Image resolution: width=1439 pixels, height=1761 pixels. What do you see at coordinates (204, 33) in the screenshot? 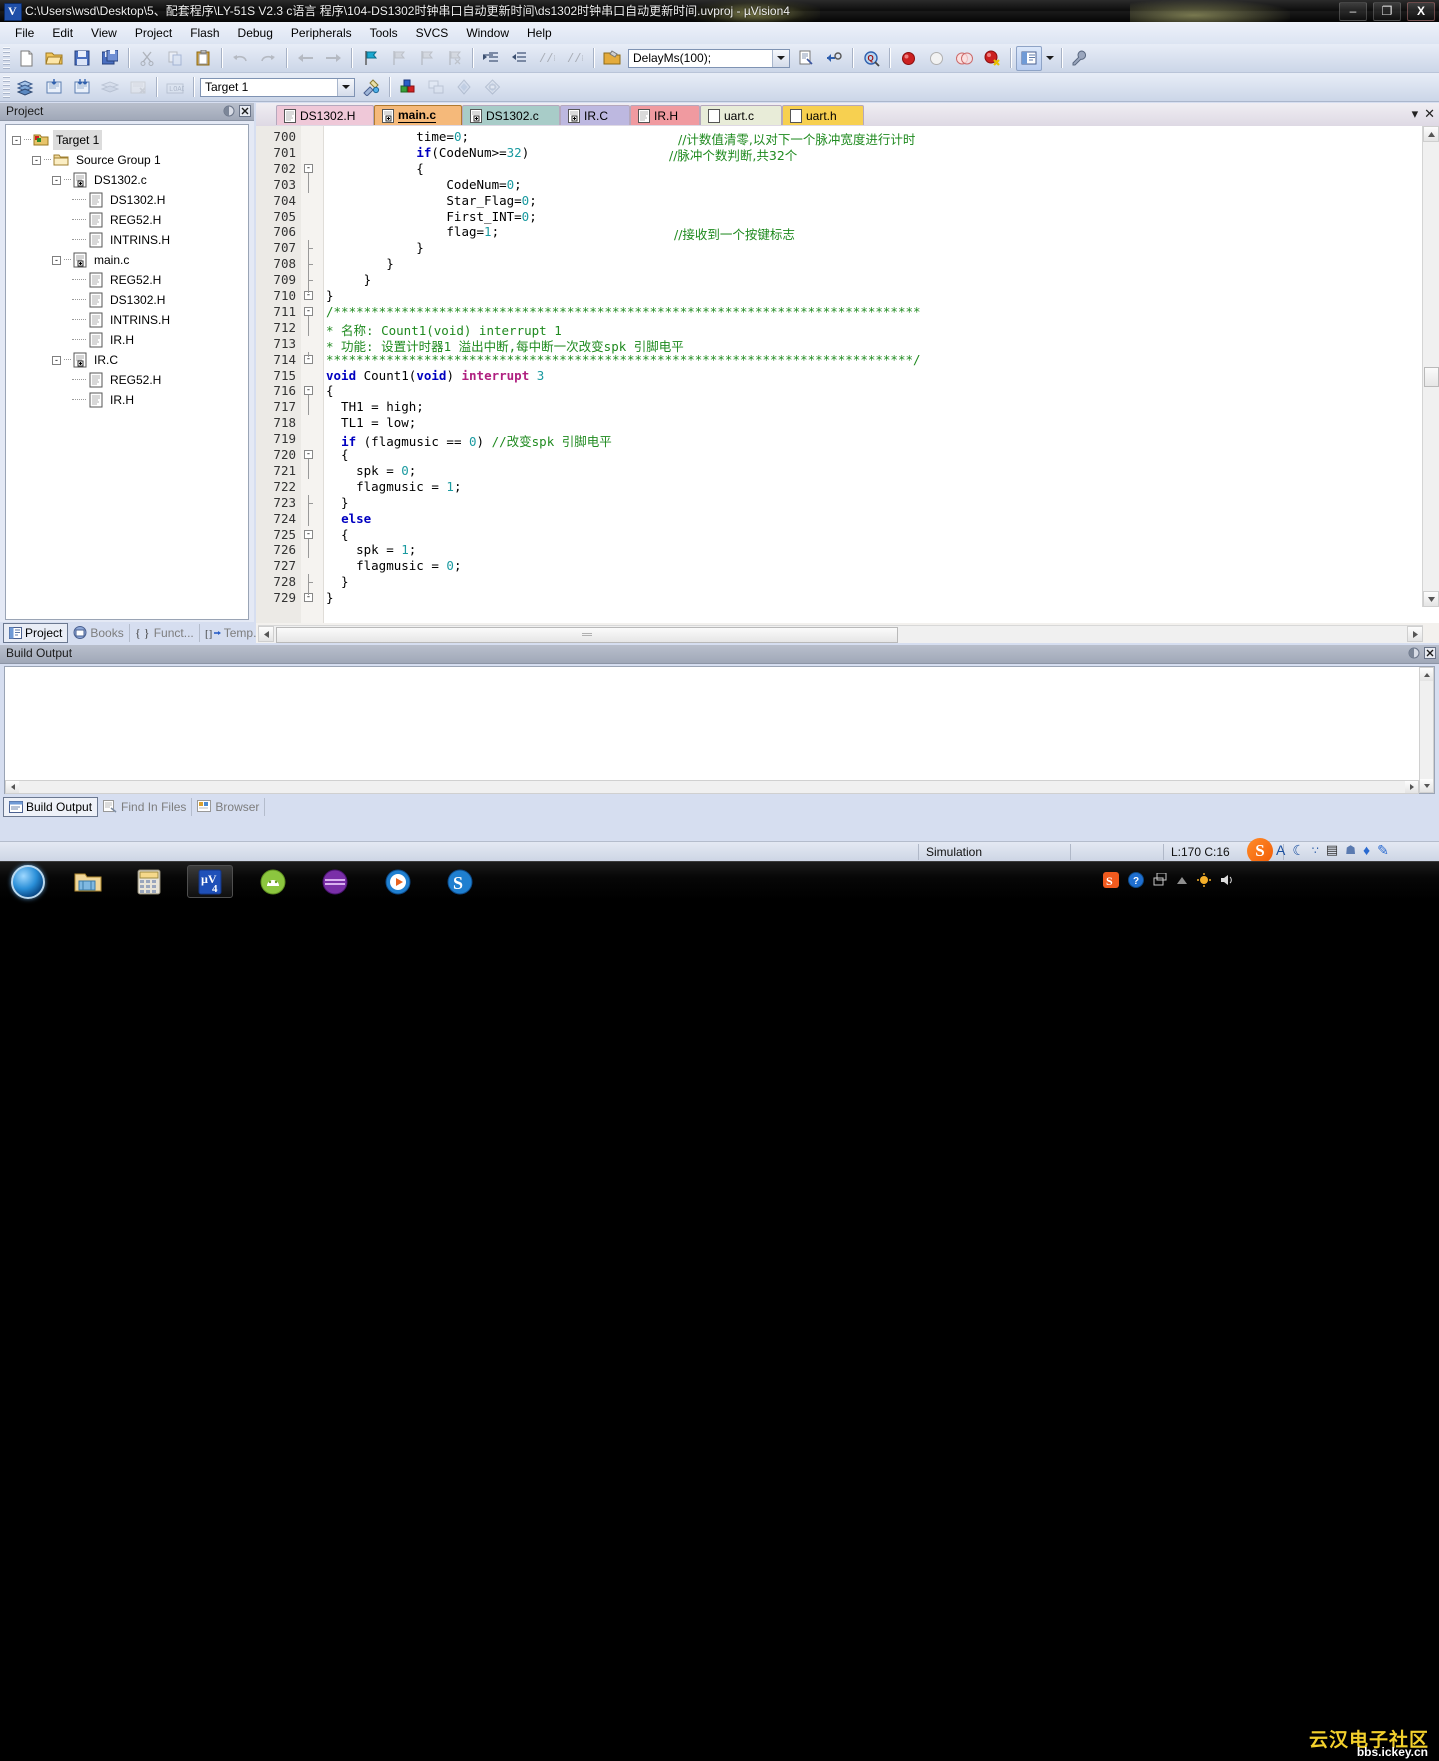
I see `menu-flash: Flash` at bounding box center [204, 33].